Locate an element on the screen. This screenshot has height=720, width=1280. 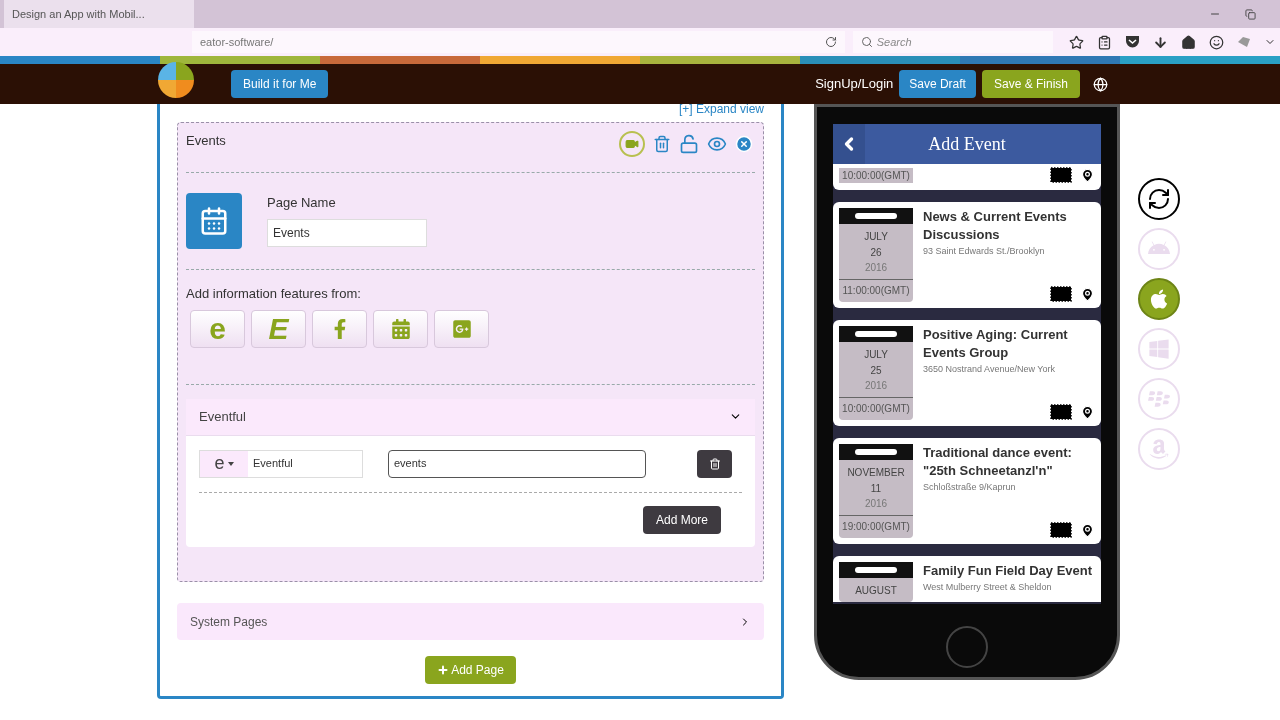
download-icon is located at coordinates (1160, 42).